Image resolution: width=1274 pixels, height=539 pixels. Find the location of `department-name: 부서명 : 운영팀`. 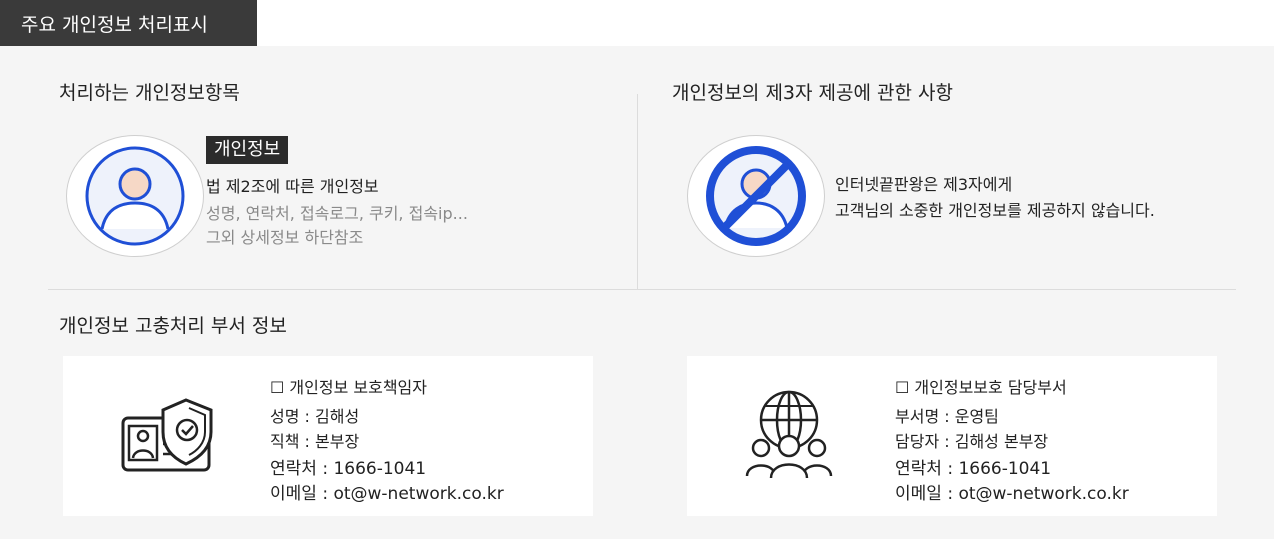

department-name: 부서명 : 운영팀 is located at coordinates (947, 416).